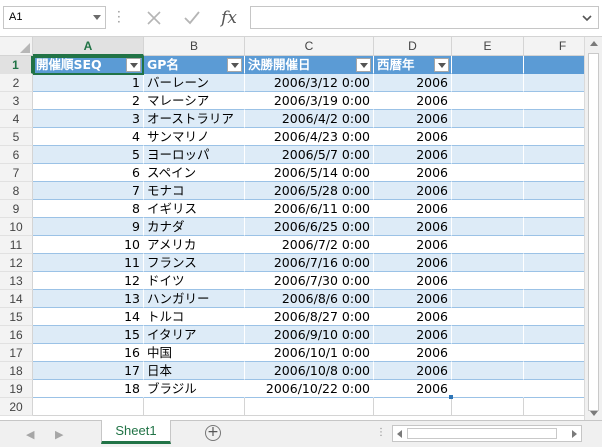 This screenshot has width=602, height=447. Describe the element at coordinates (88, 83) in the screenshot. I see `table-cell-seq: 1` at that location.